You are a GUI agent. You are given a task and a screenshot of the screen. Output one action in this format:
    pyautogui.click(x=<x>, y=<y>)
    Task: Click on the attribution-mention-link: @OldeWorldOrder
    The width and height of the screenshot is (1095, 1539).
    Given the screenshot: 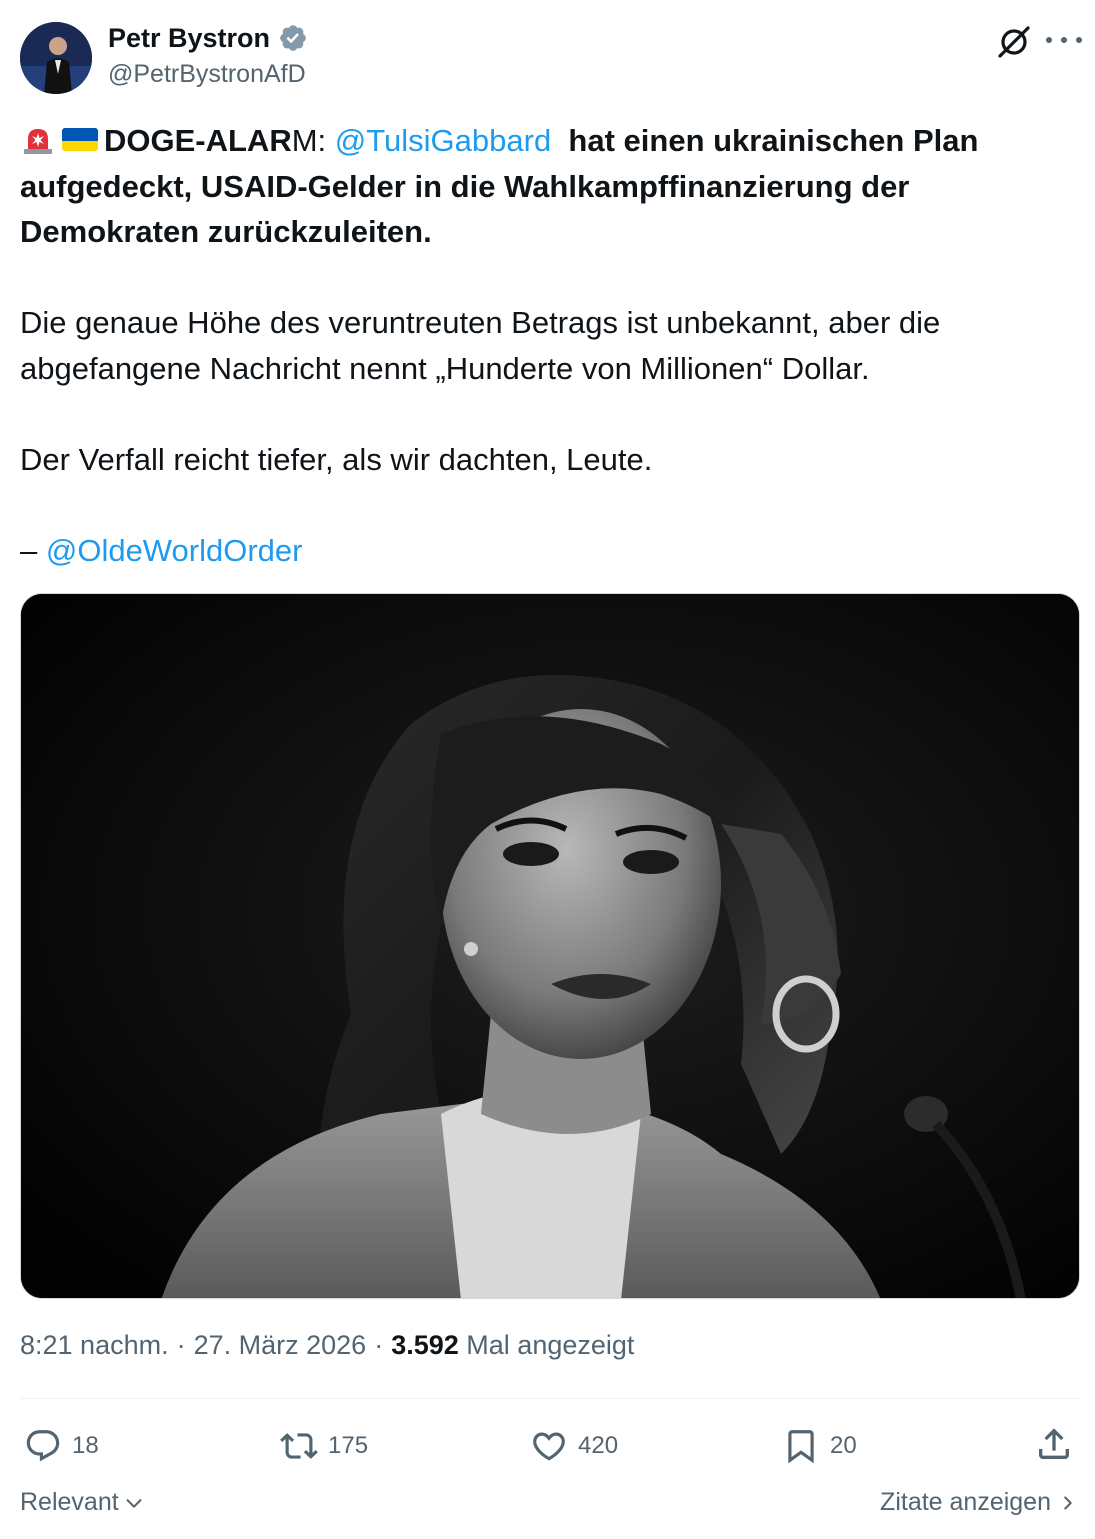 What is the action you would take?
    pyautogui.click(x=174, y=550)
    